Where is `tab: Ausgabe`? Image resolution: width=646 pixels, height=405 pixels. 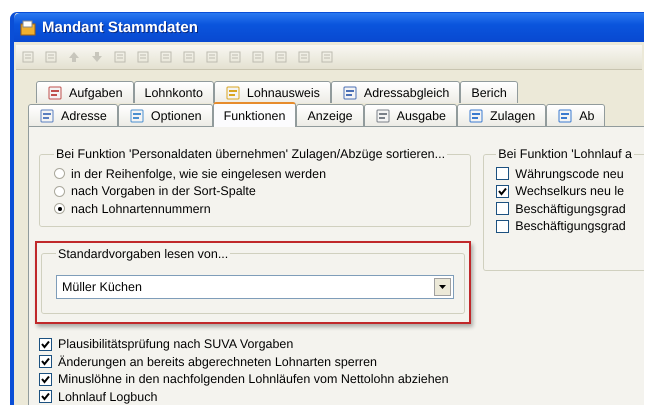
tab: Ausgabe is located at coordinates (410, 115).